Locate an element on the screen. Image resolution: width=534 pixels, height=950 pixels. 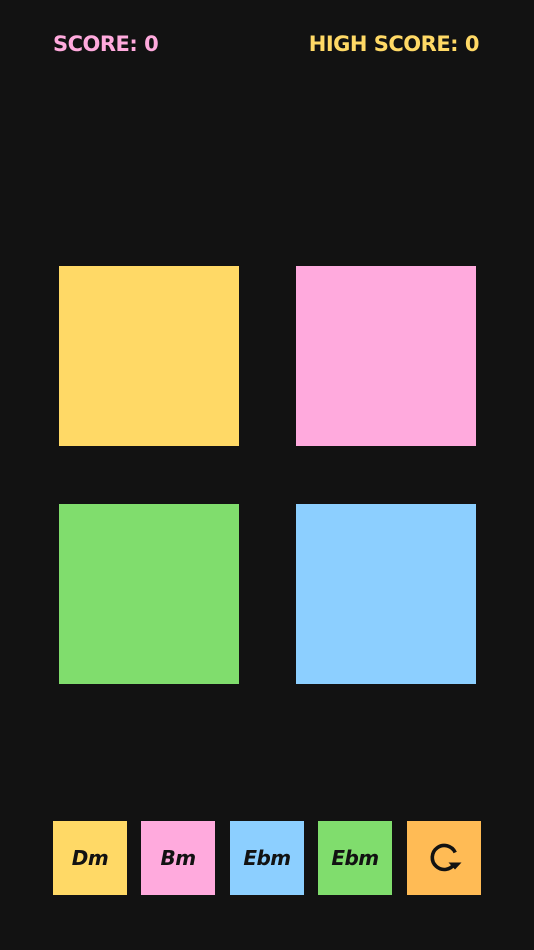
restart-icon is located at coordinates (446, 857).